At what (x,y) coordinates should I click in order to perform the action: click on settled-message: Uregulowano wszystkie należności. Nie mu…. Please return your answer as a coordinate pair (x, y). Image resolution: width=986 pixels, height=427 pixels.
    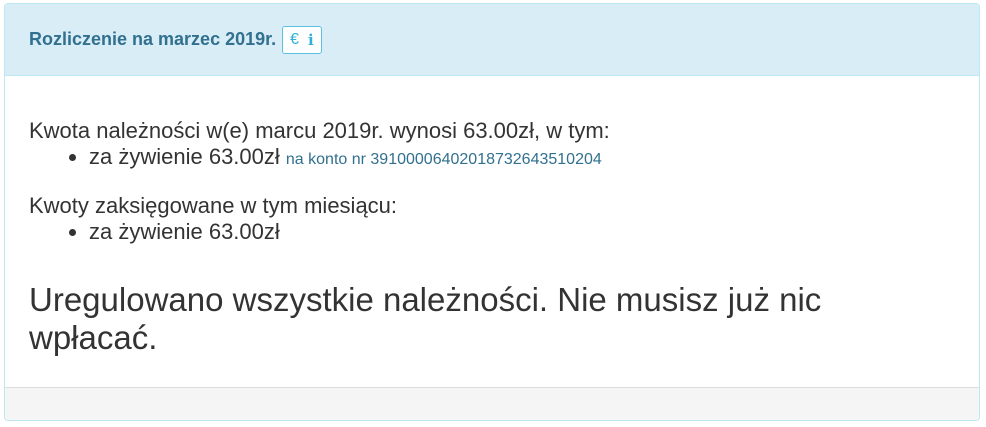
    Looking at the image, I should click on (425, 318).